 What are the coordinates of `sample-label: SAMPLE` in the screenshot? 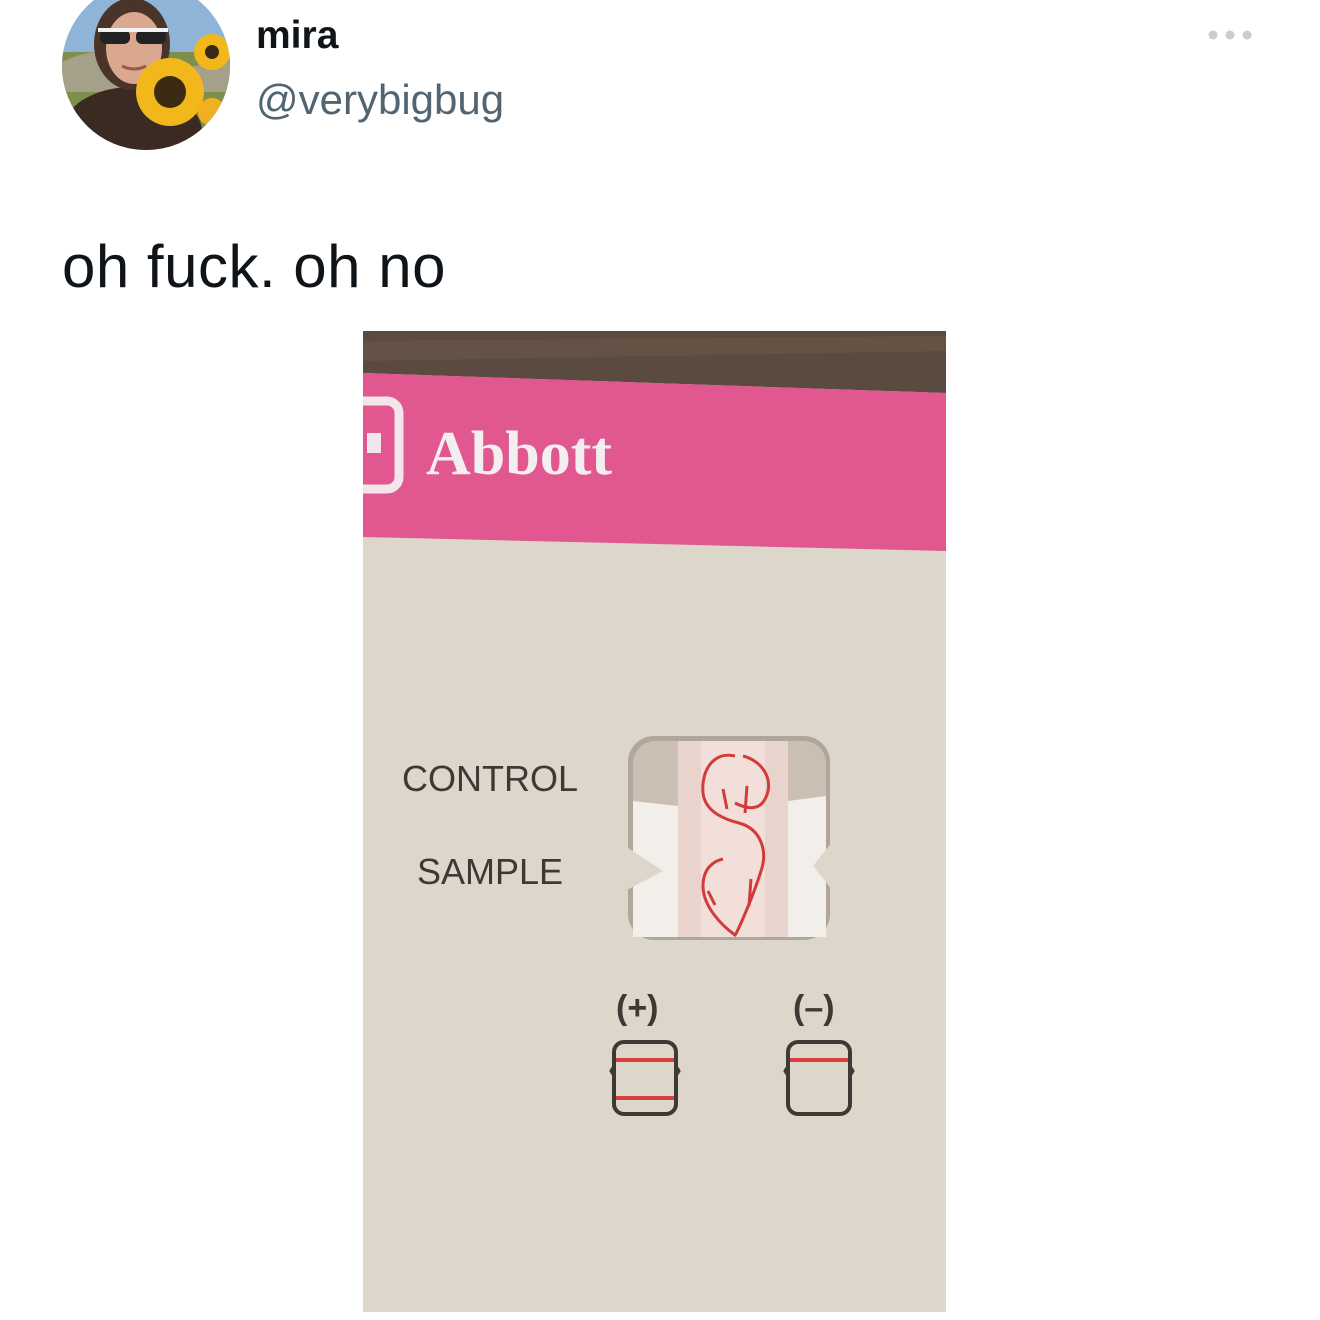 It's located at (490, 871).